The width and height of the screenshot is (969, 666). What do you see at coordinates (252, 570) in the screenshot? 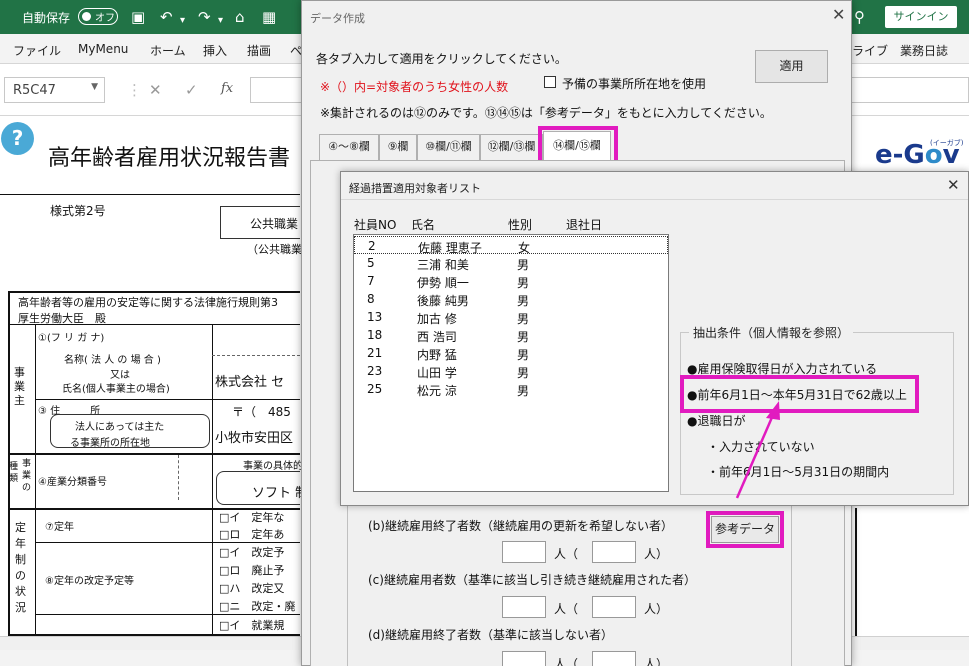
I see `check-item: □ロ 廃止予` at bounding box center [252, 570].